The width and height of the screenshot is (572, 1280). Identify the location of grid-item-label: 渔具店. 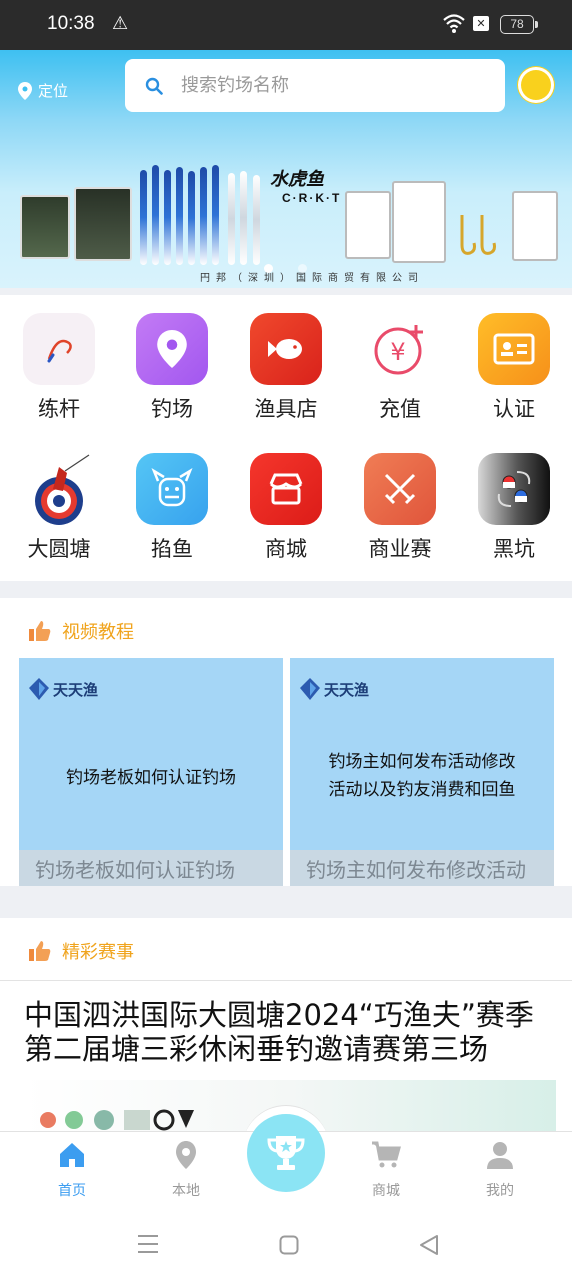
(286, 409).